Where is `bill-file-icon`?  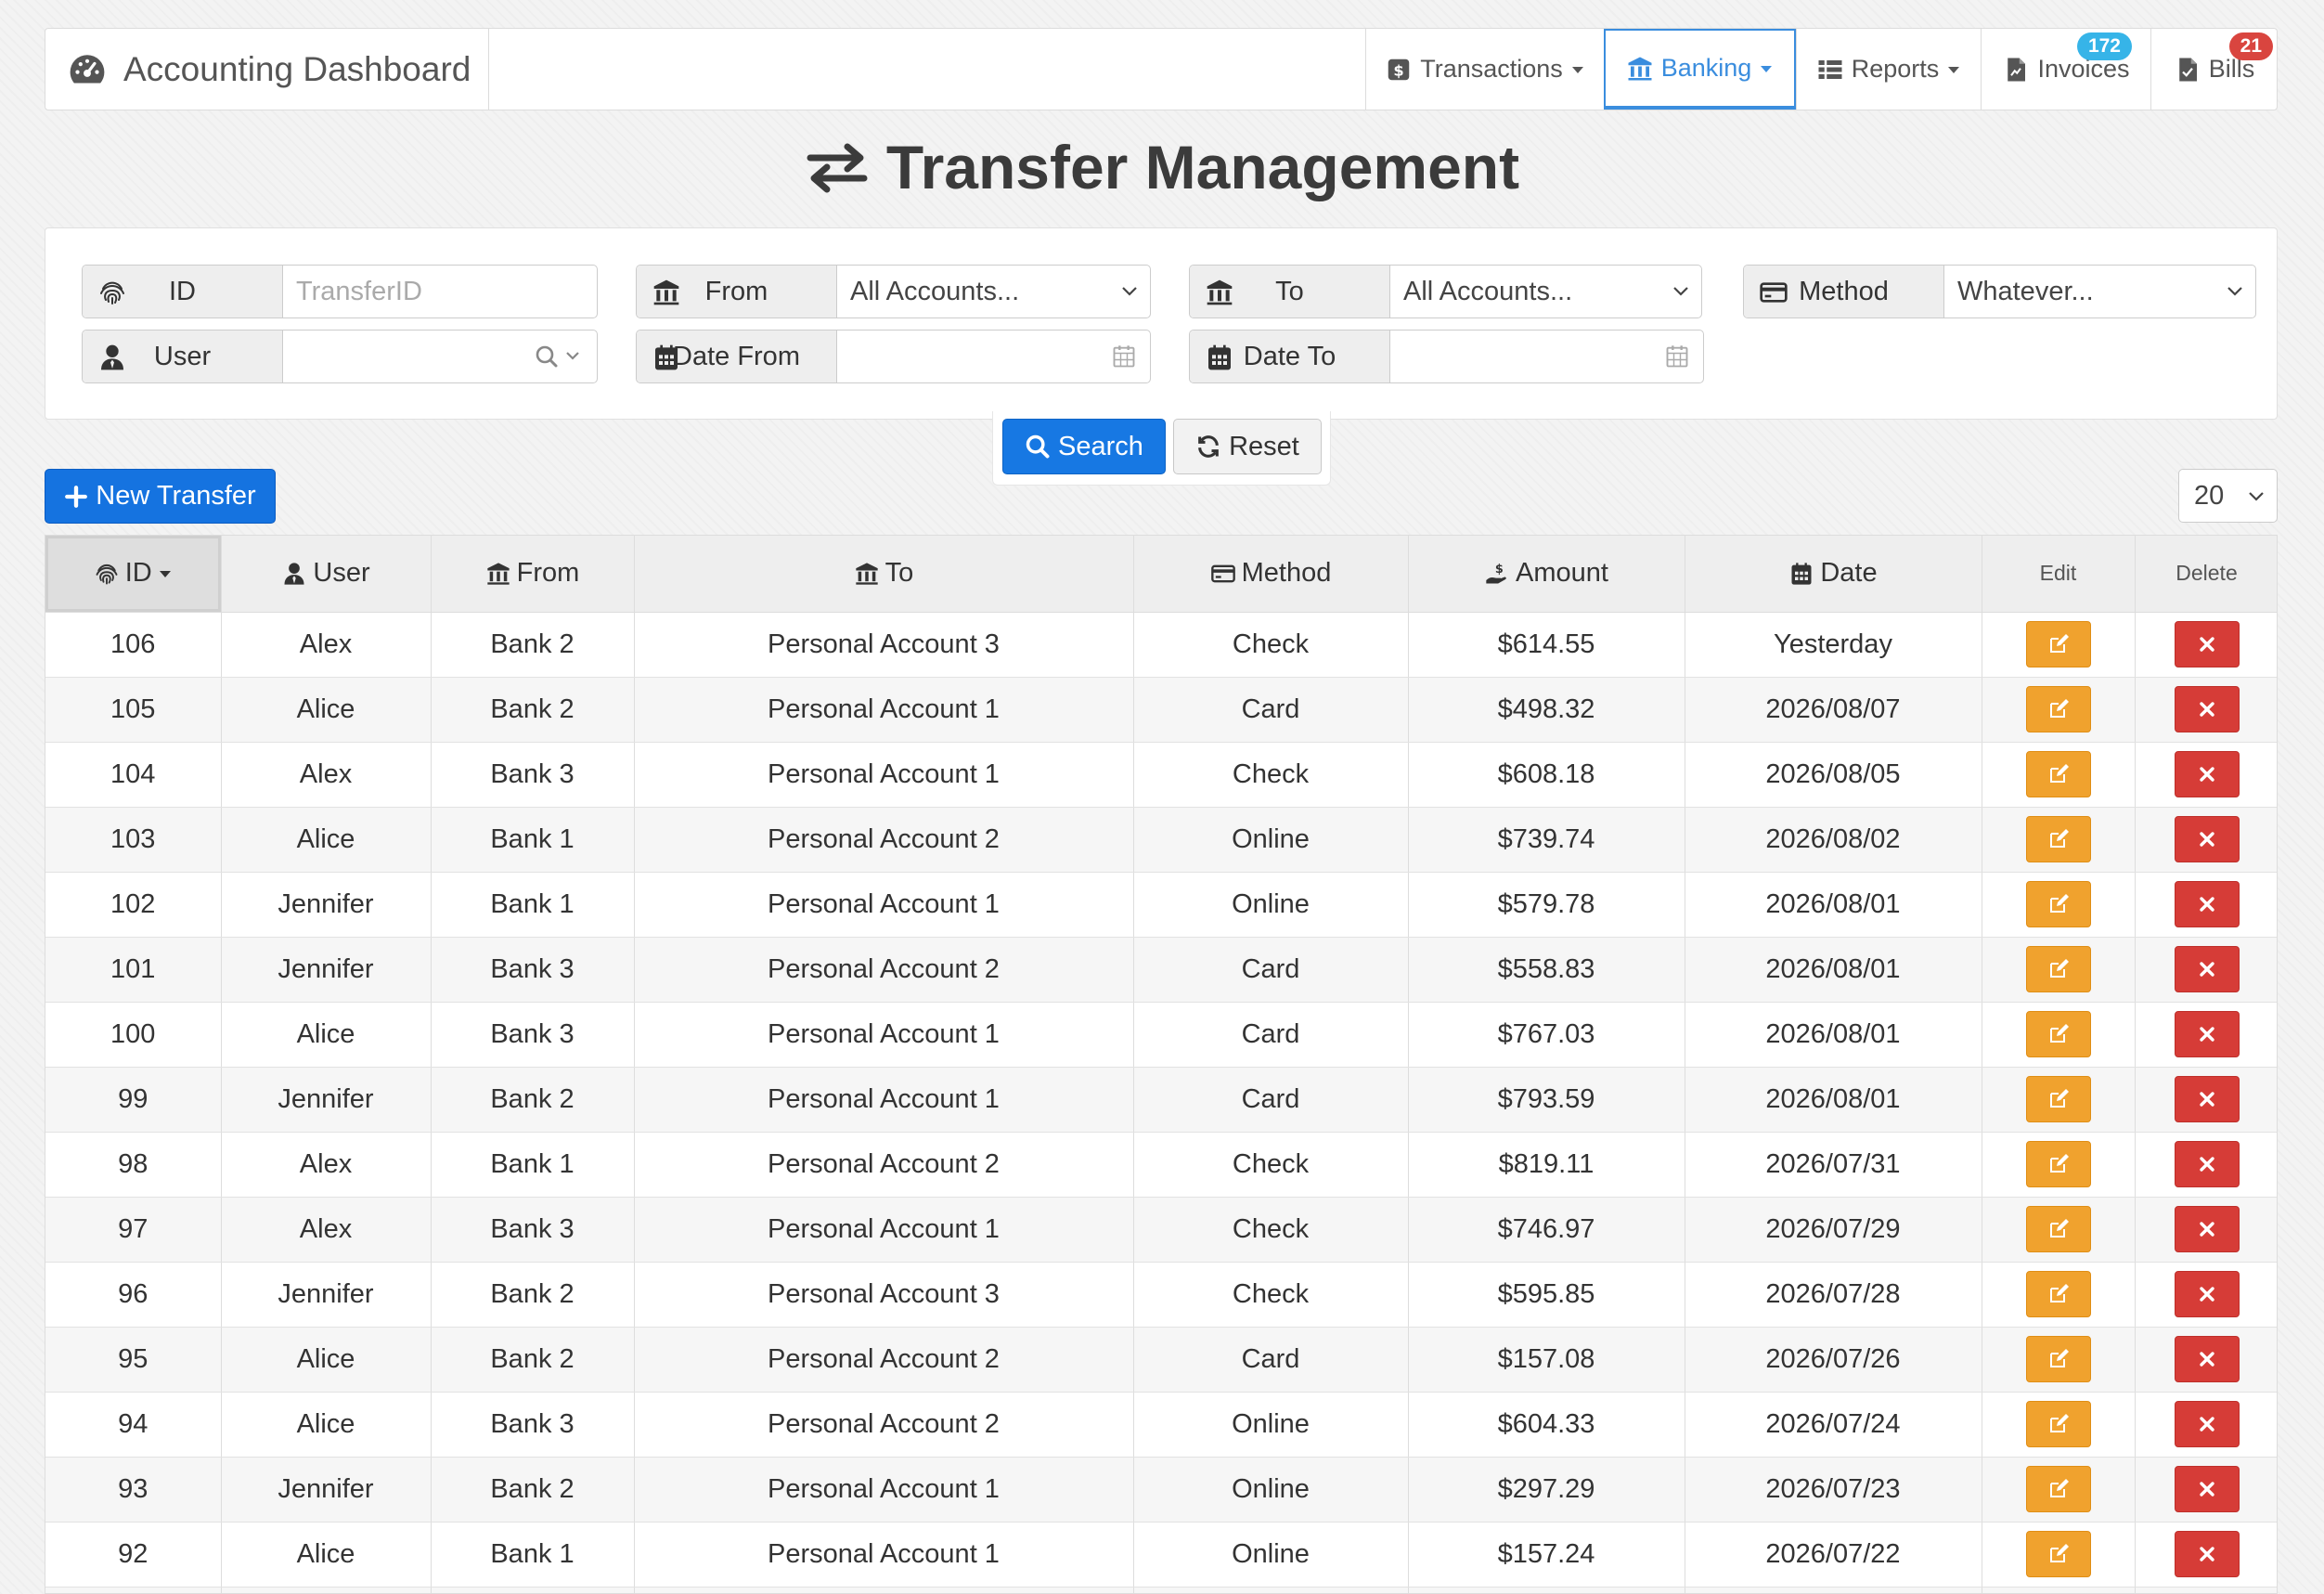 bill-file-icon is located at coordinates (2187, 70).